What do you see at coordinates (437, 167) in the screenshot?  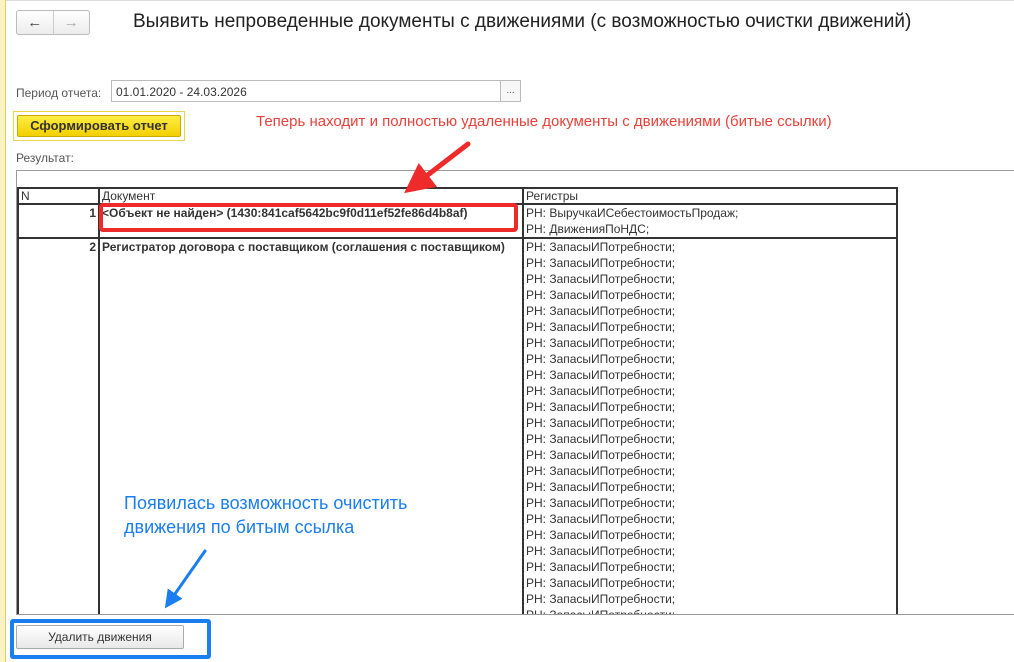 I see `red-arrow-icon` at bounding box center [437, 167].